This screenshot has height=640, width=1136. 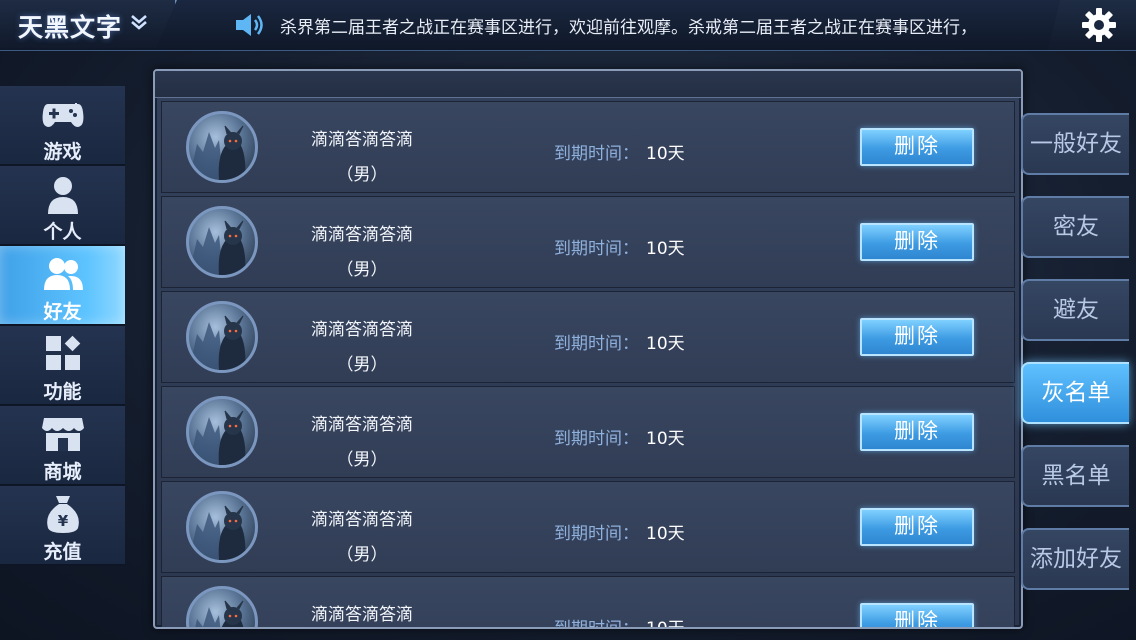 What do you see at coordinates (588, 602) in the screenshot?
I see `list-item: 滴滴答滴答滴（男）到期时间：10天删除` at bounding box center [588, 602].